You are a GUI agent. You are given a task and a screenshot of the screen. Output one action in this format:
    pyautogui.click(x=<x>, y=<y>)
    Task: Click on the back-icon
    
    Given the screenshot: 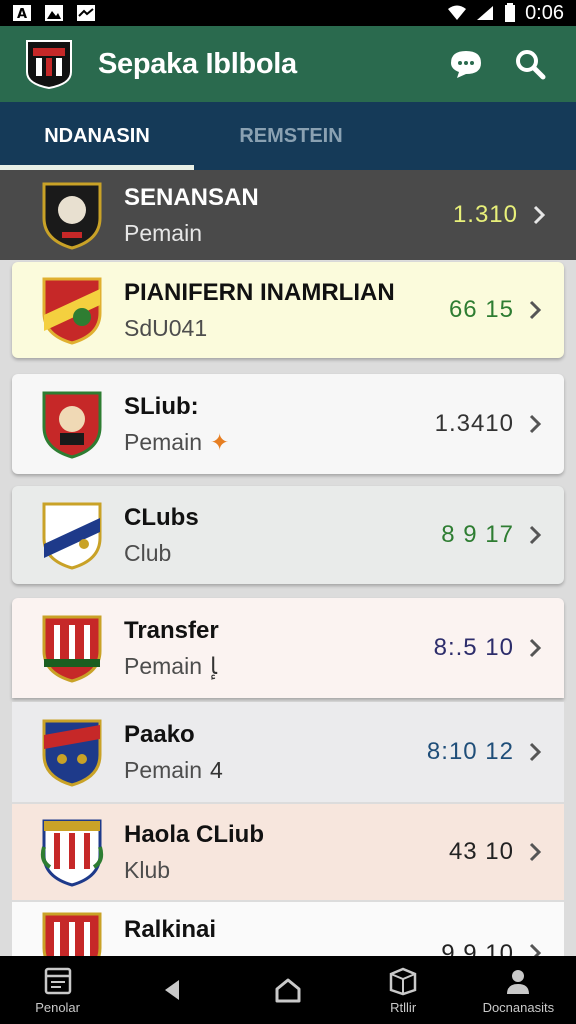 What is the action you would take?
    pyautogui.click(x=171, y=990)
    